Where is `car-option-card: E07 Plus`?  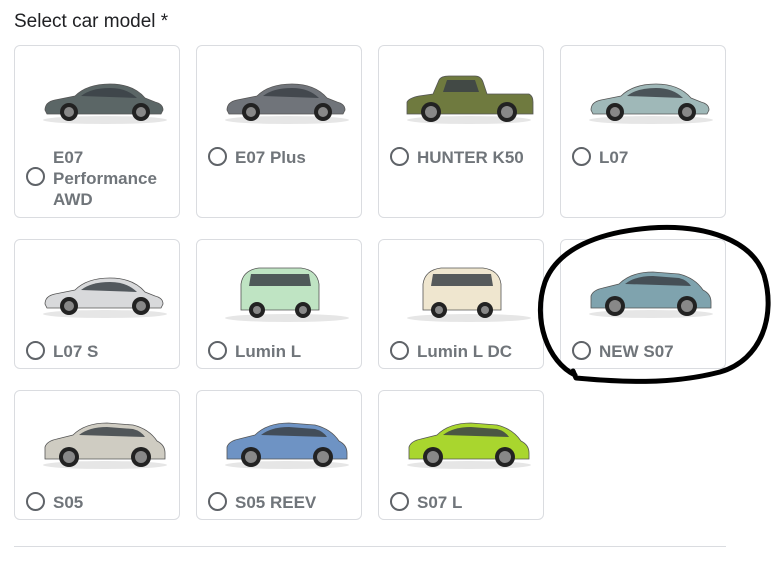
car-option-card: E07 Plus is located at coordinates (279, 131).